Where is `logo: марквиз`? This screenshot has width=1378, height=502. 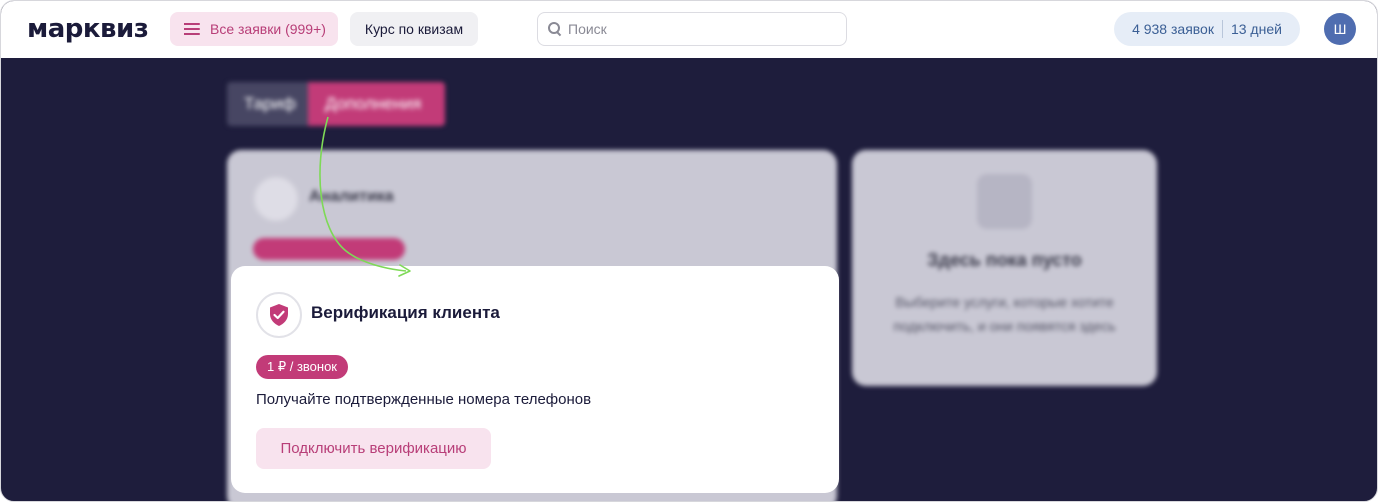 logo: марквиз is located at coordinates (88, 29).